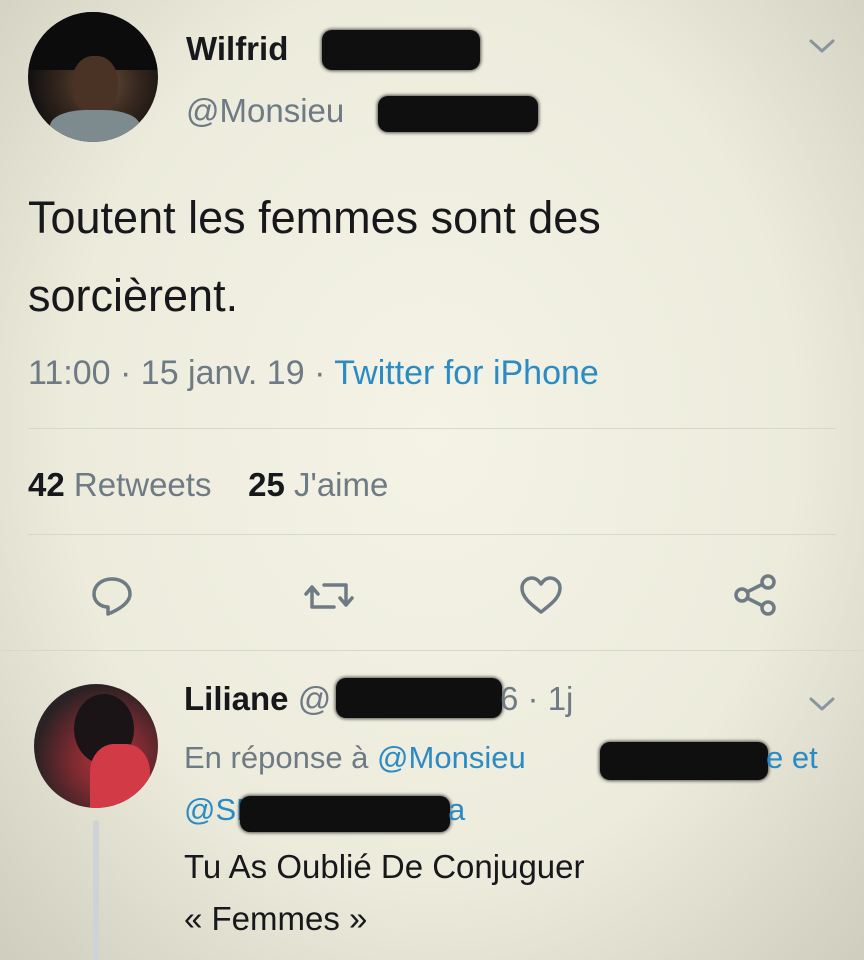  Describe the element at coordinates (133, 295) in the screenshot. I see `tweet-text-line2: sorcièrent.` at that location.